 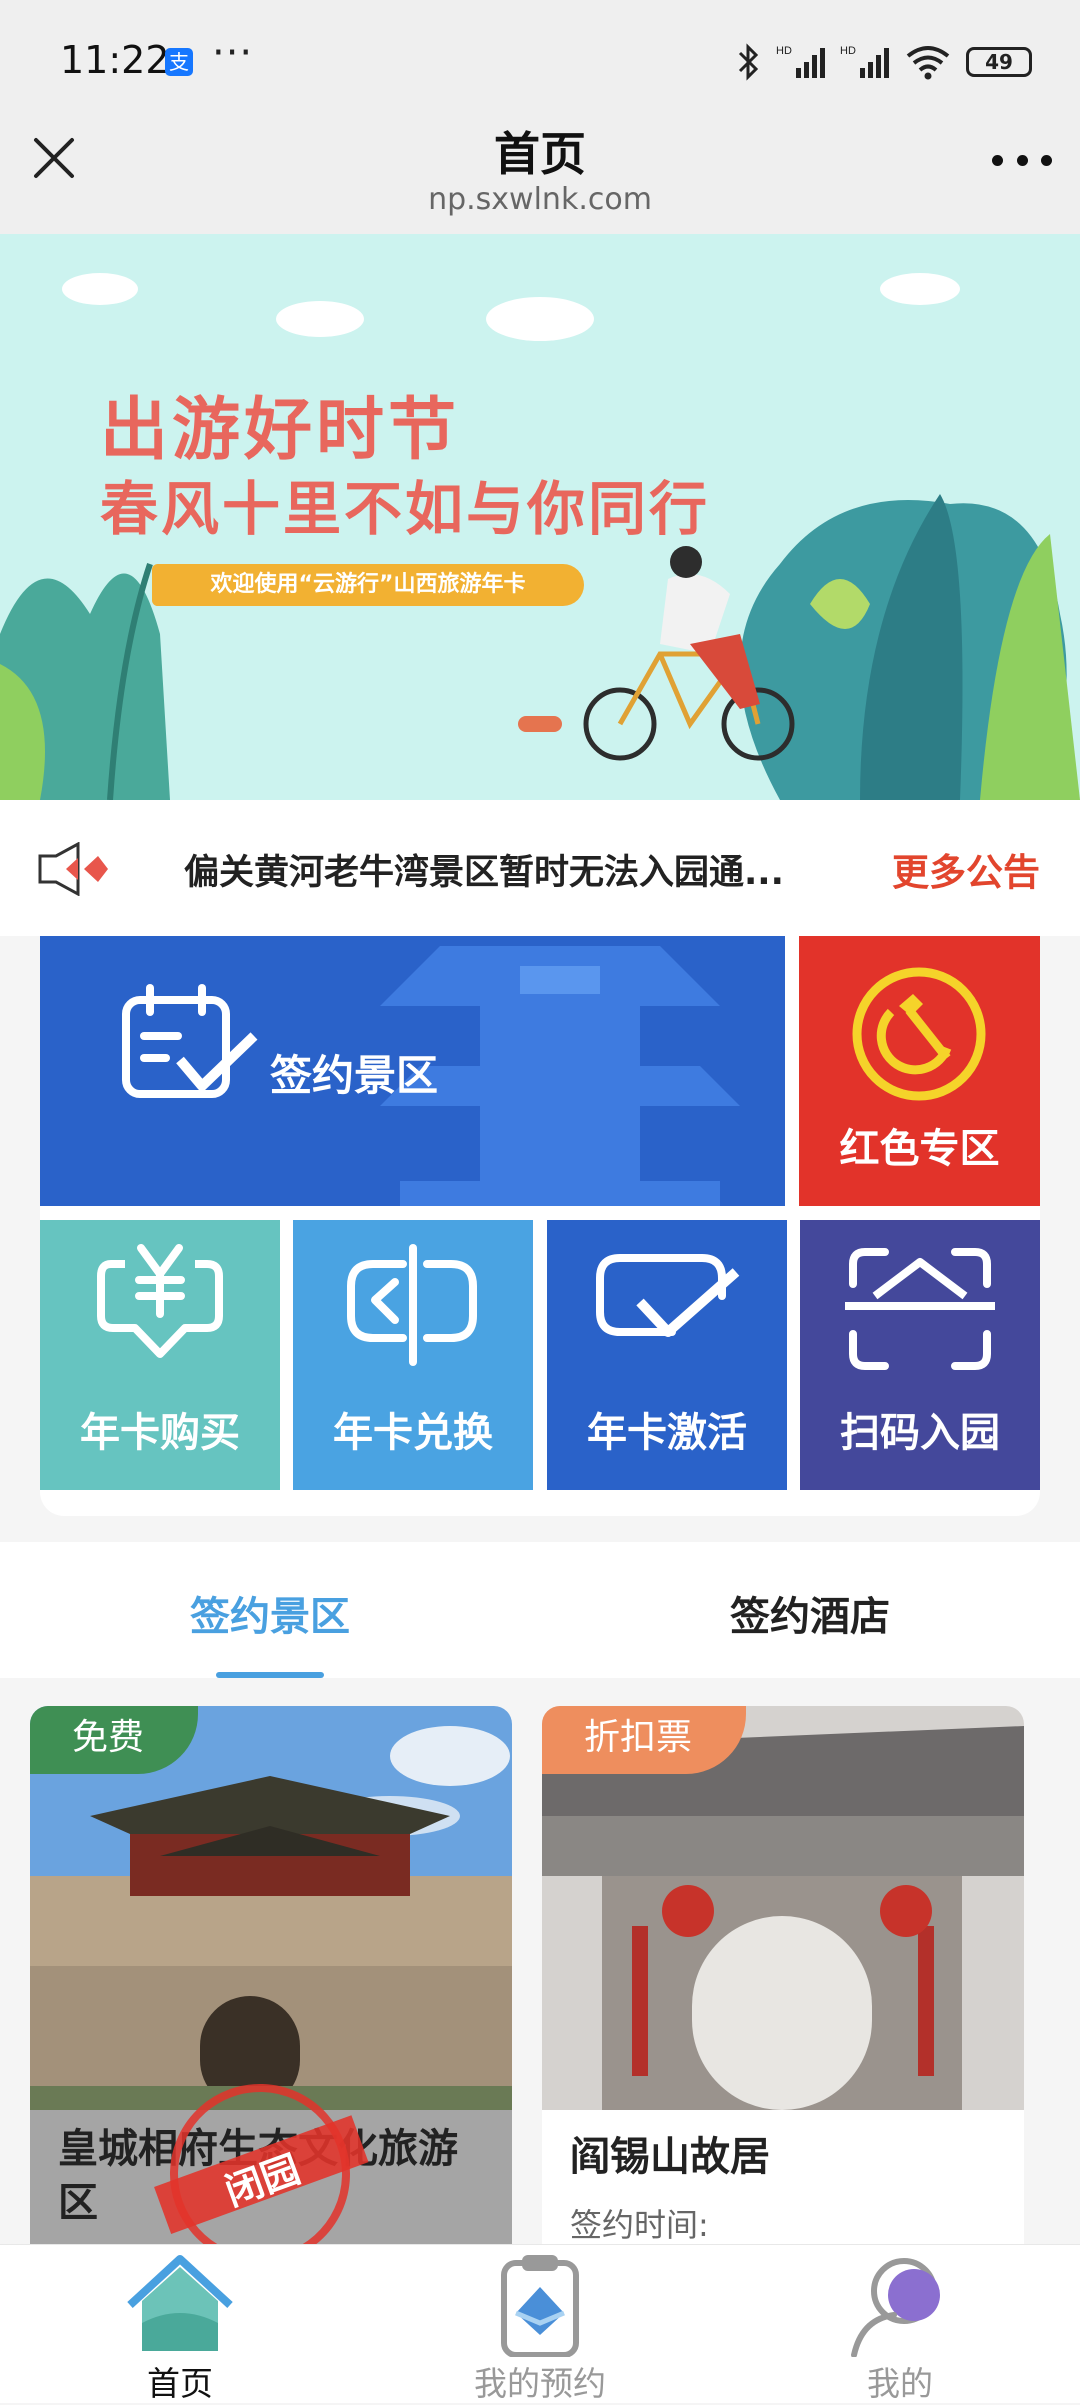 I want to click on title-bar: 首页 np.sxwlnk.com, so click(x=540, y=167).